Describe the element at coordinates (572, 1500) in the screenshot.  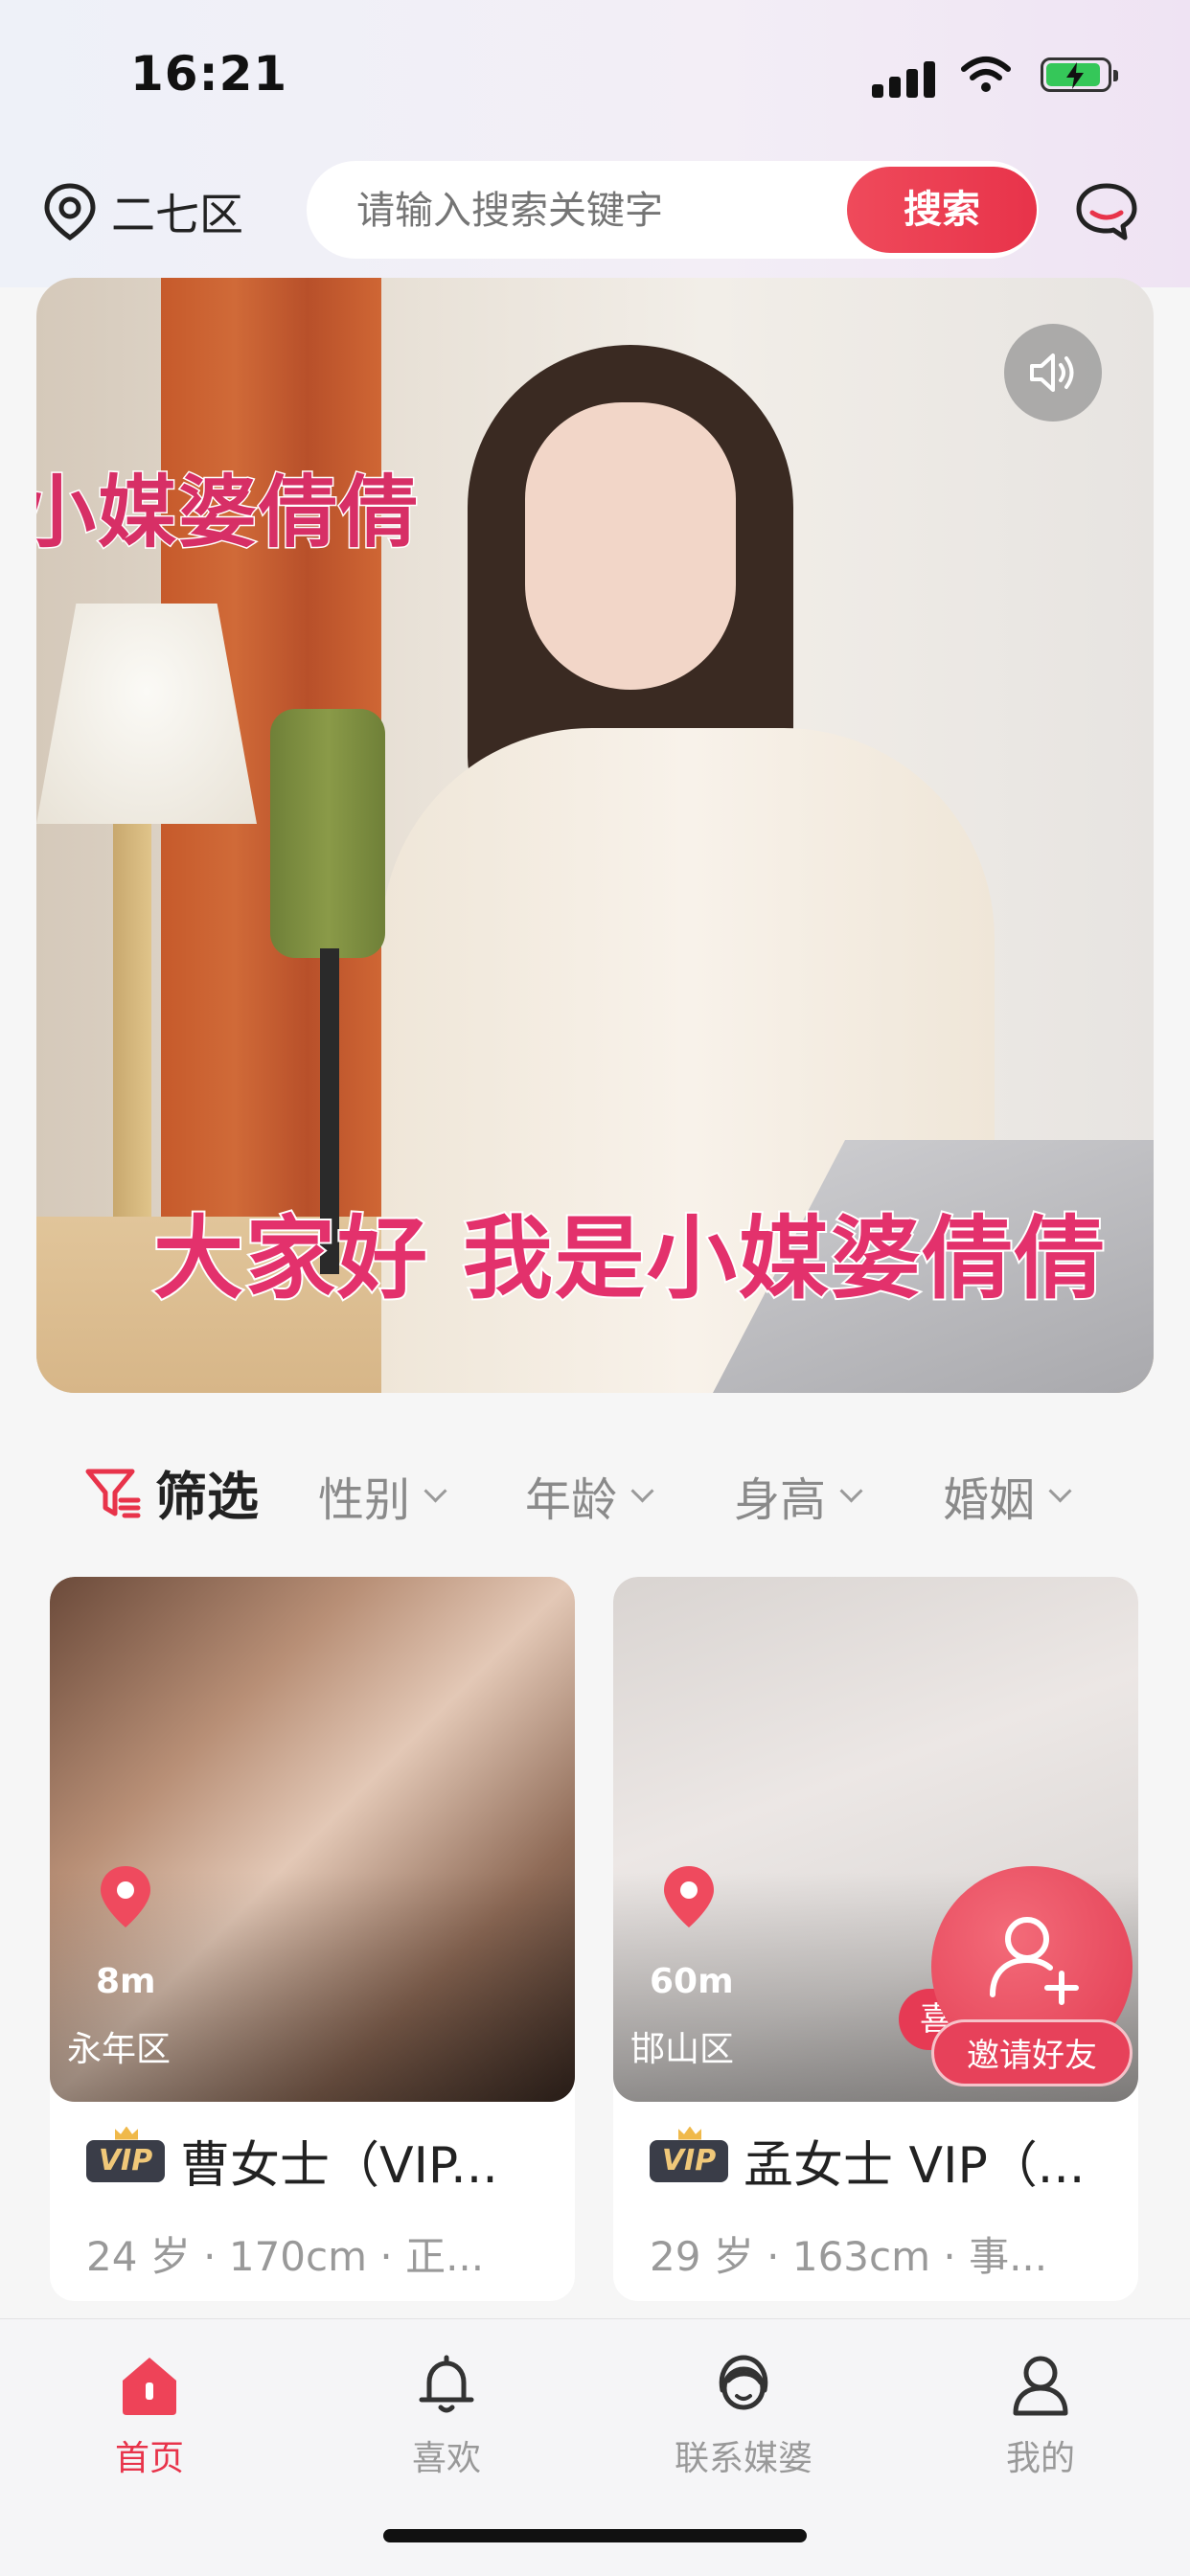
I see `filter-age-label: 年龄` at that location.